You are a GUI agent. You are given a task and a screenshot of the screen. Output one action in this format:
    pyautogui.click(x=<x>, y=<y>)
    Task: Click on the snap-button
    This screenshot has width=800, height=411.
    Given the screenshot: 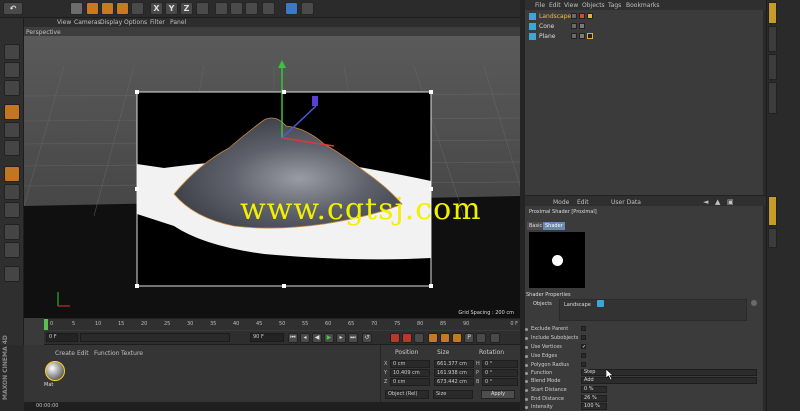 What is the action you would take?
    pyautogui.click(x=12, y=232)
    